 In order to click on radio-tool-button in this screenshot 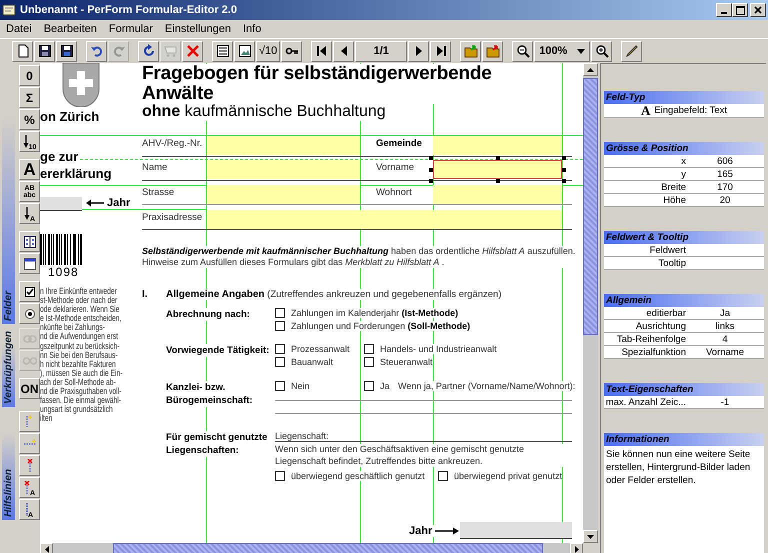, I will do `click(29, 313)`.